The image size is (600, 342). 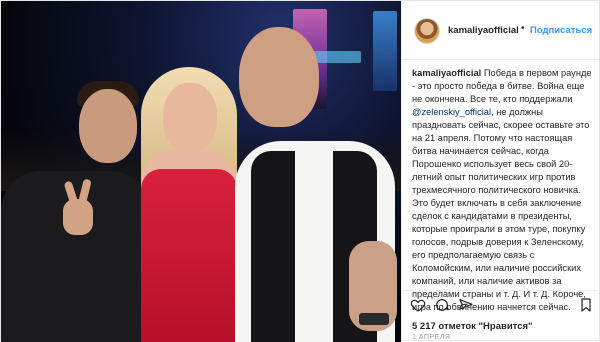 I want to click on username-link: kamaliyaofficial, so click(x=483, y=30).